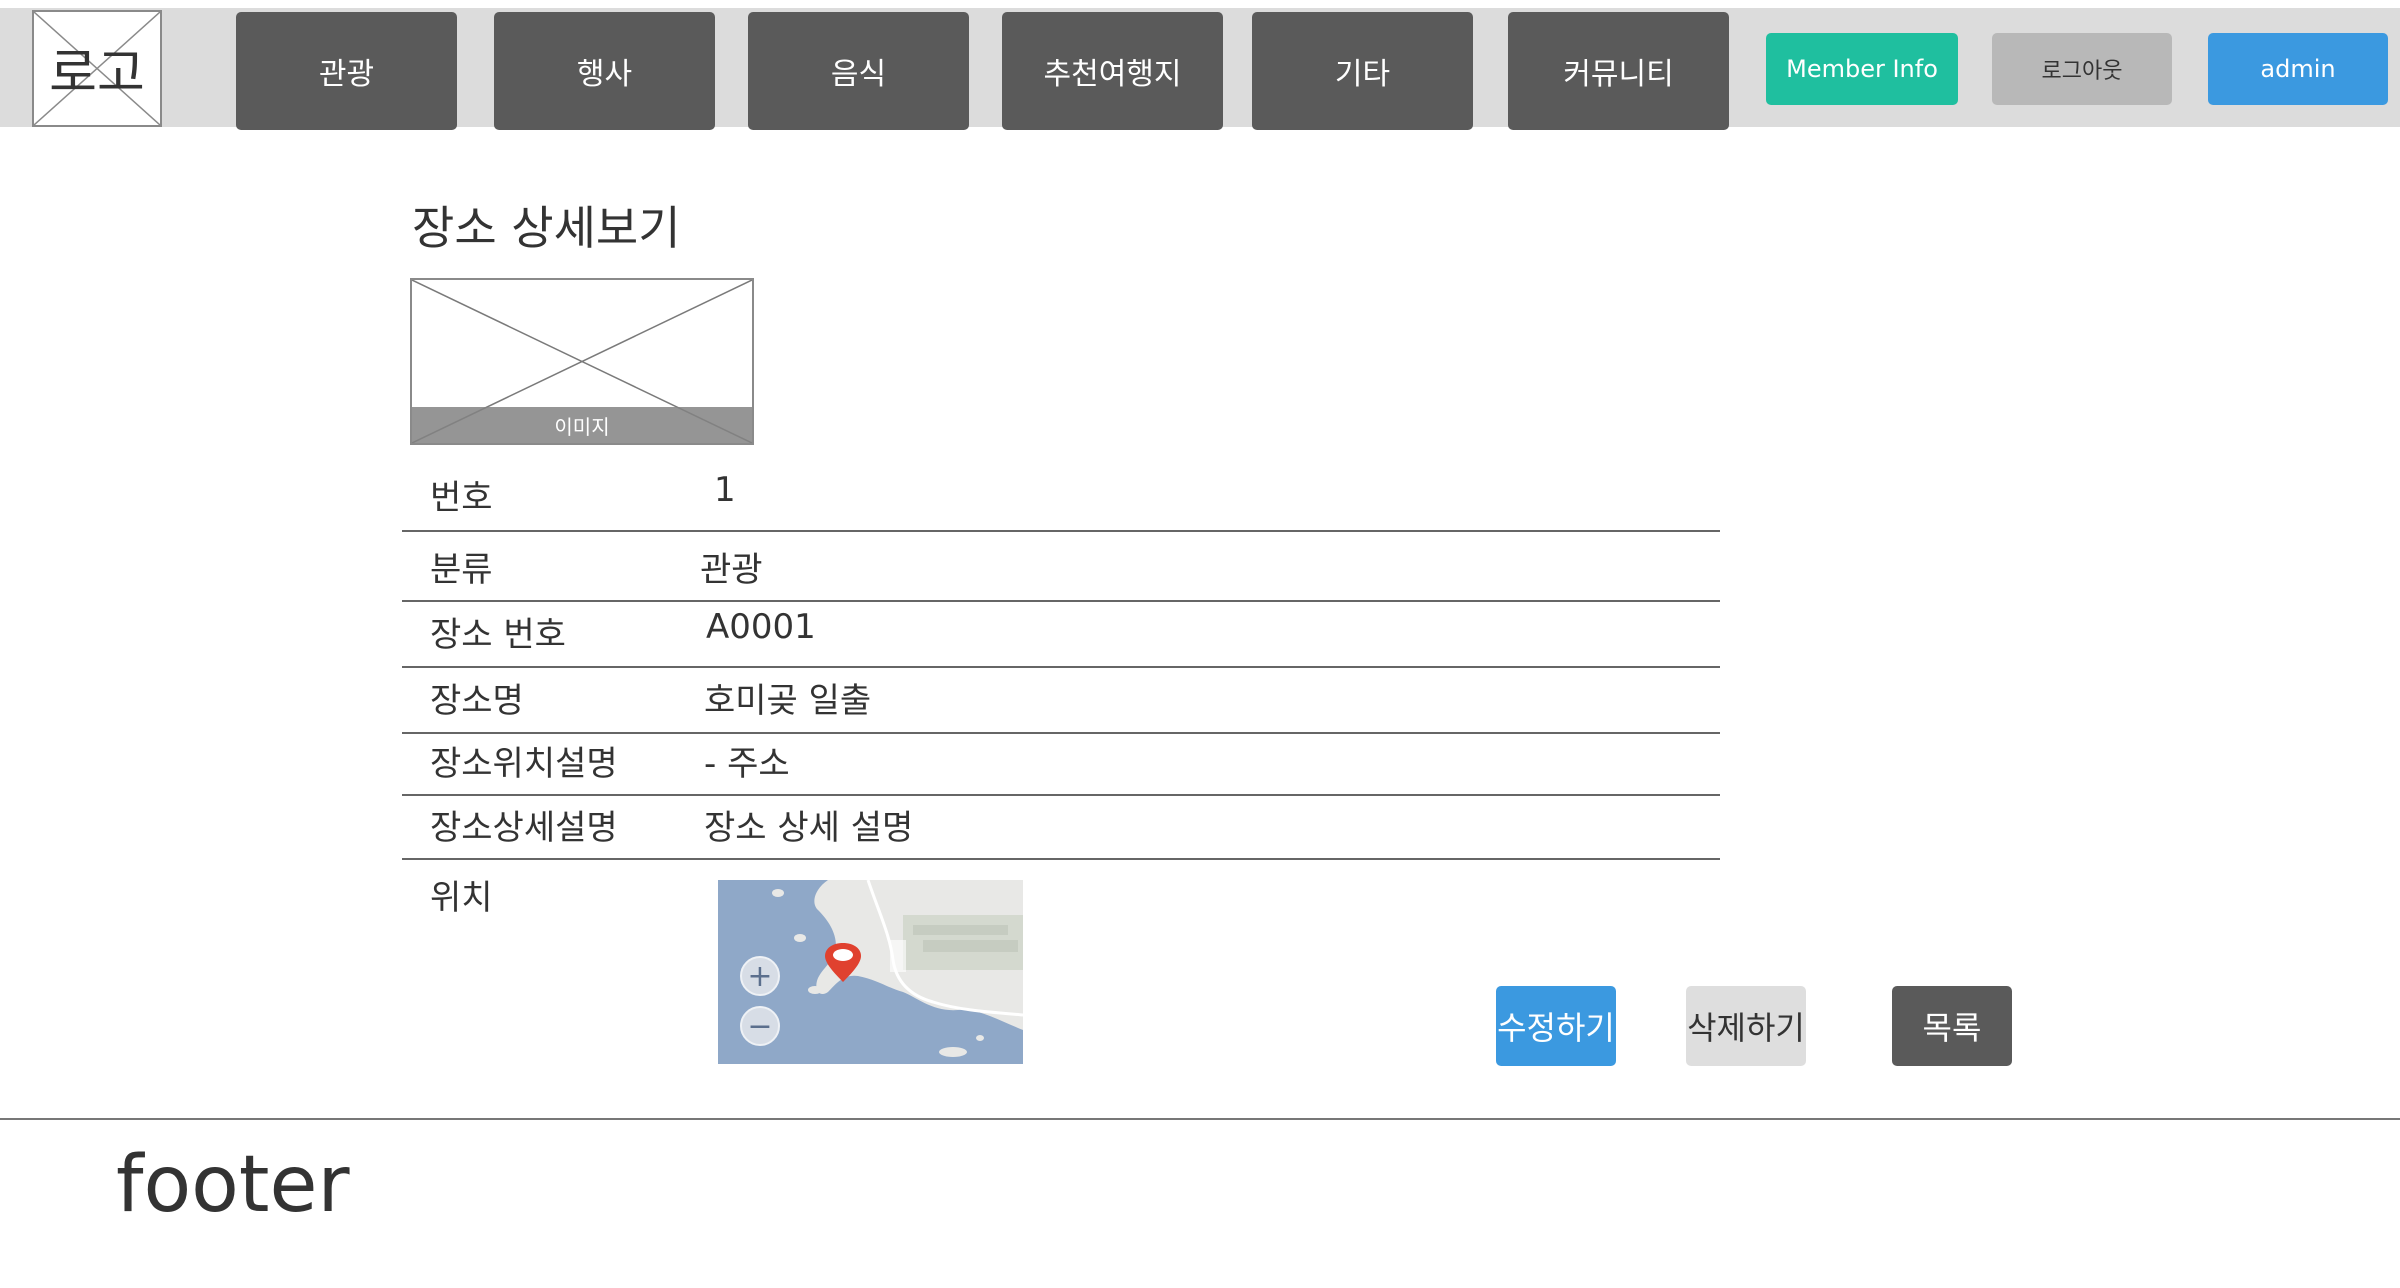 This screenshot has width=2400, height=1288. I want to click on list-button: 목록, so click(1952, 1026).